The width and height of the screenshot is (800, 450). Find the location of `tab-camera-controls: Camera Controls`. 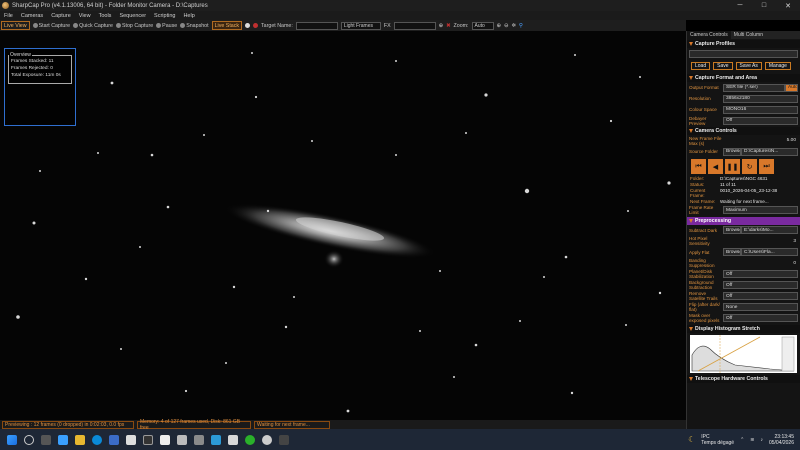

tab-camera-controls: Camera Controls is located at coordinates (709, 35).